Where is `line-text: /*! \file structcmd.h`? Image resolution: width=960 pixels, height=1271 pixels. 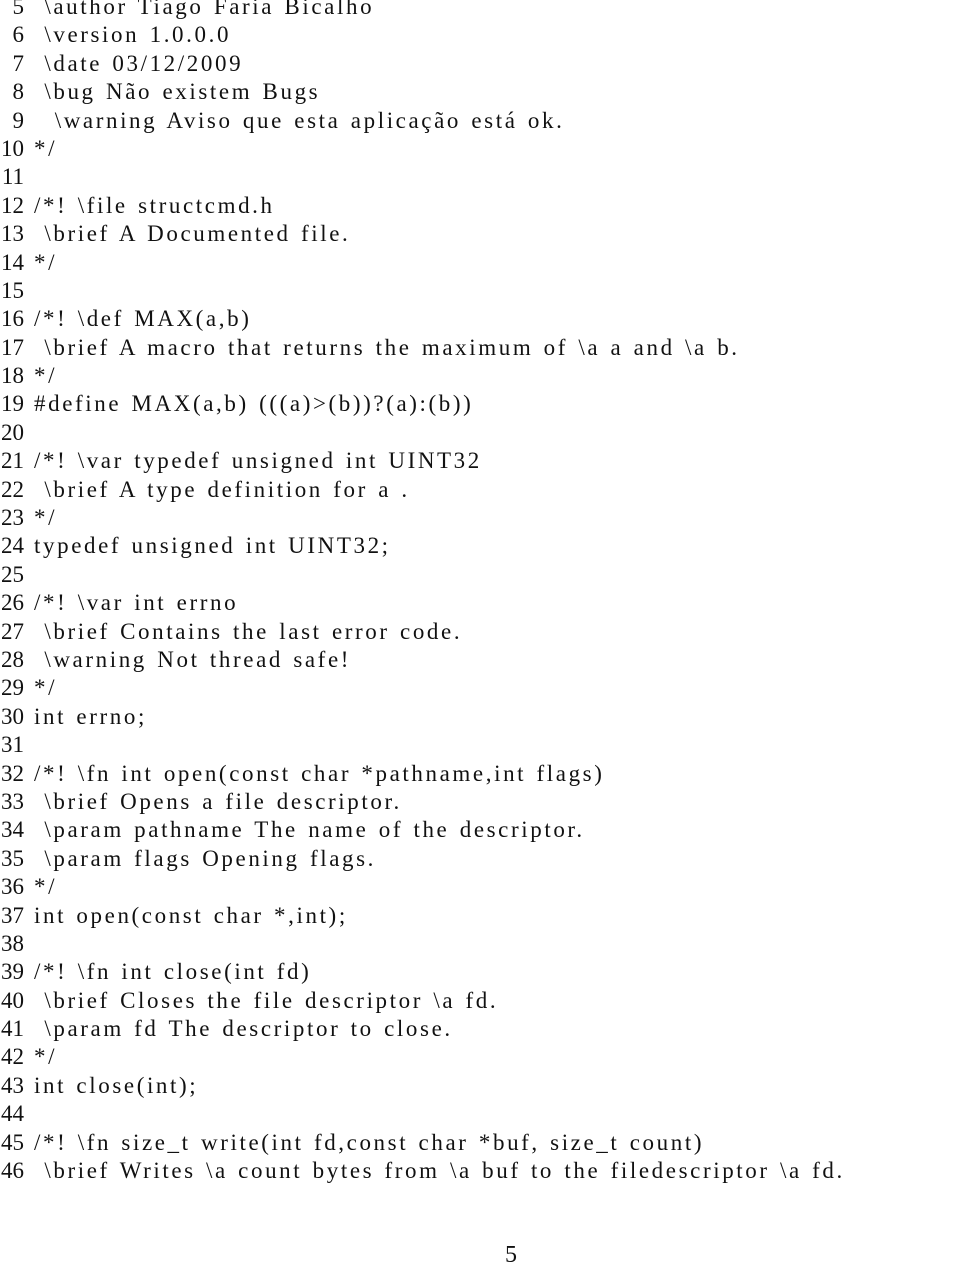 line-text: /*! \file structcmd.h is located at coordinates (154, 205).